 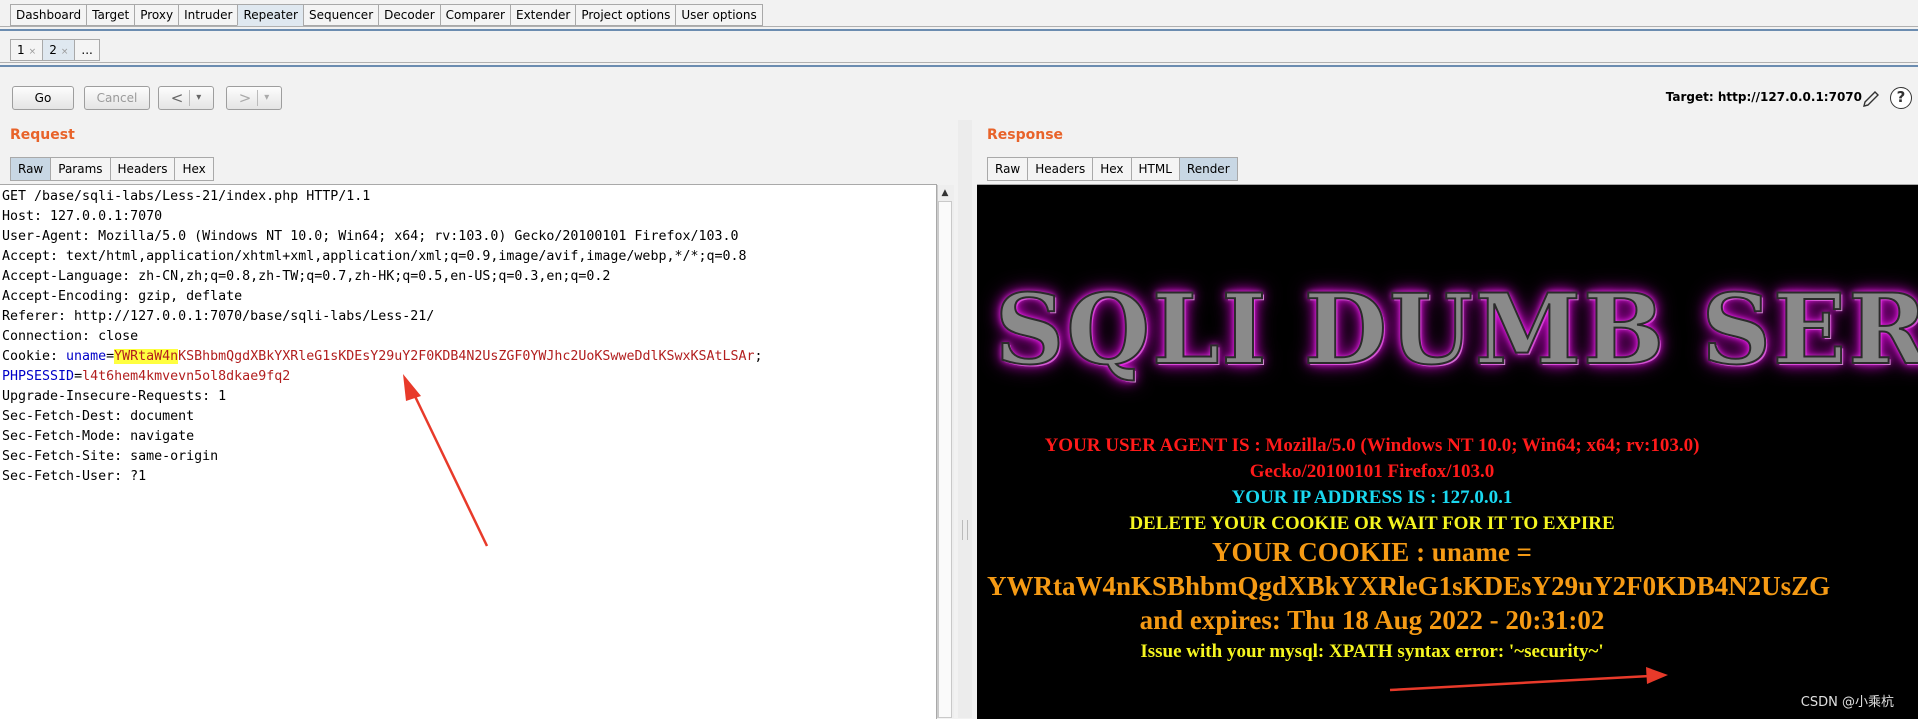 I want to click on target-label: Target: http://127.0.0.1:7070, so click(x=1763, y=97).